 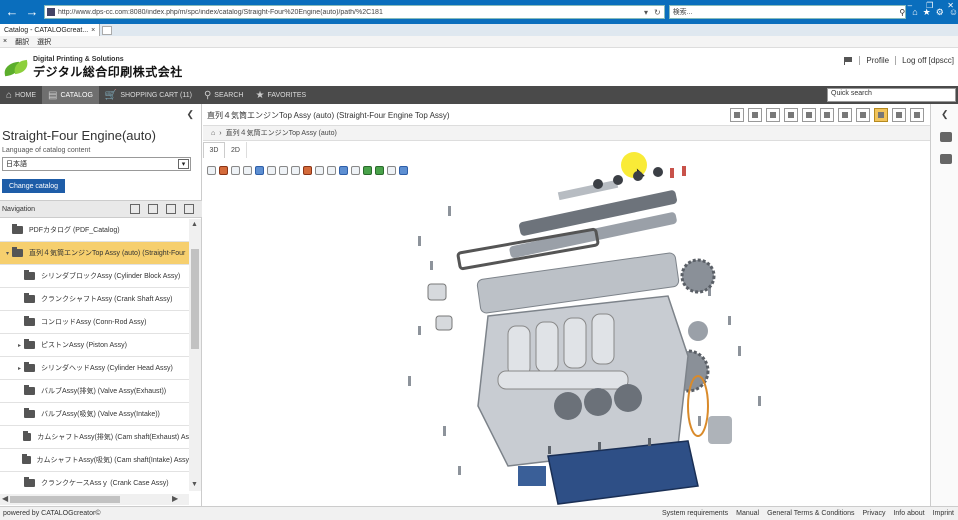 I want to click on grid-view-icon, so click(x=827, y=115).